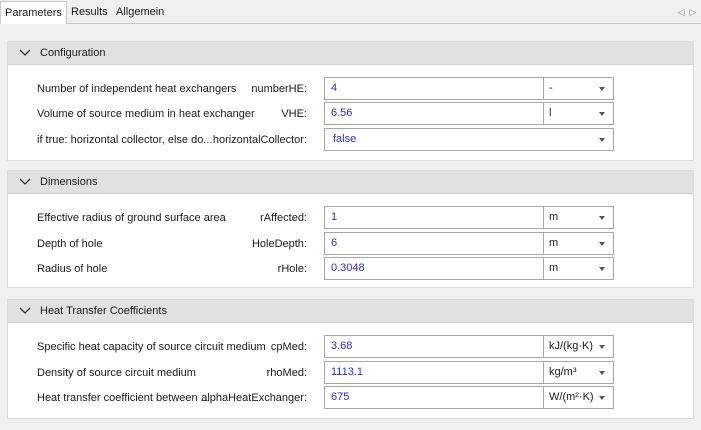 The width and height of the screenshot is (701, 430). What do you see at coordinates (345, 139) in the screenshot?
I see `select-value: false` at bounding box center [345, 139].